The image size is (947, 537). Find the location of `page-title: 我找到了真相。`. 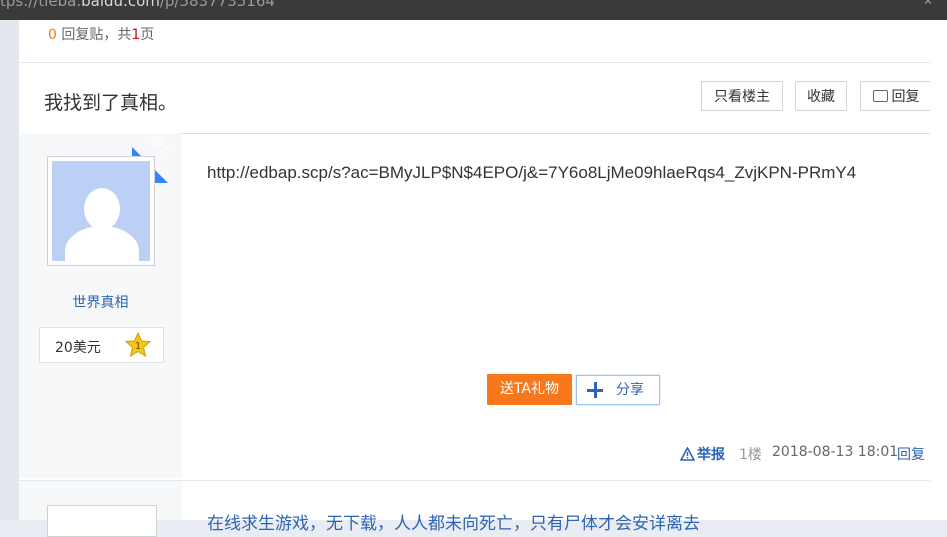

page-title: 我找到了真相。 is located at coordinates (111, 103).